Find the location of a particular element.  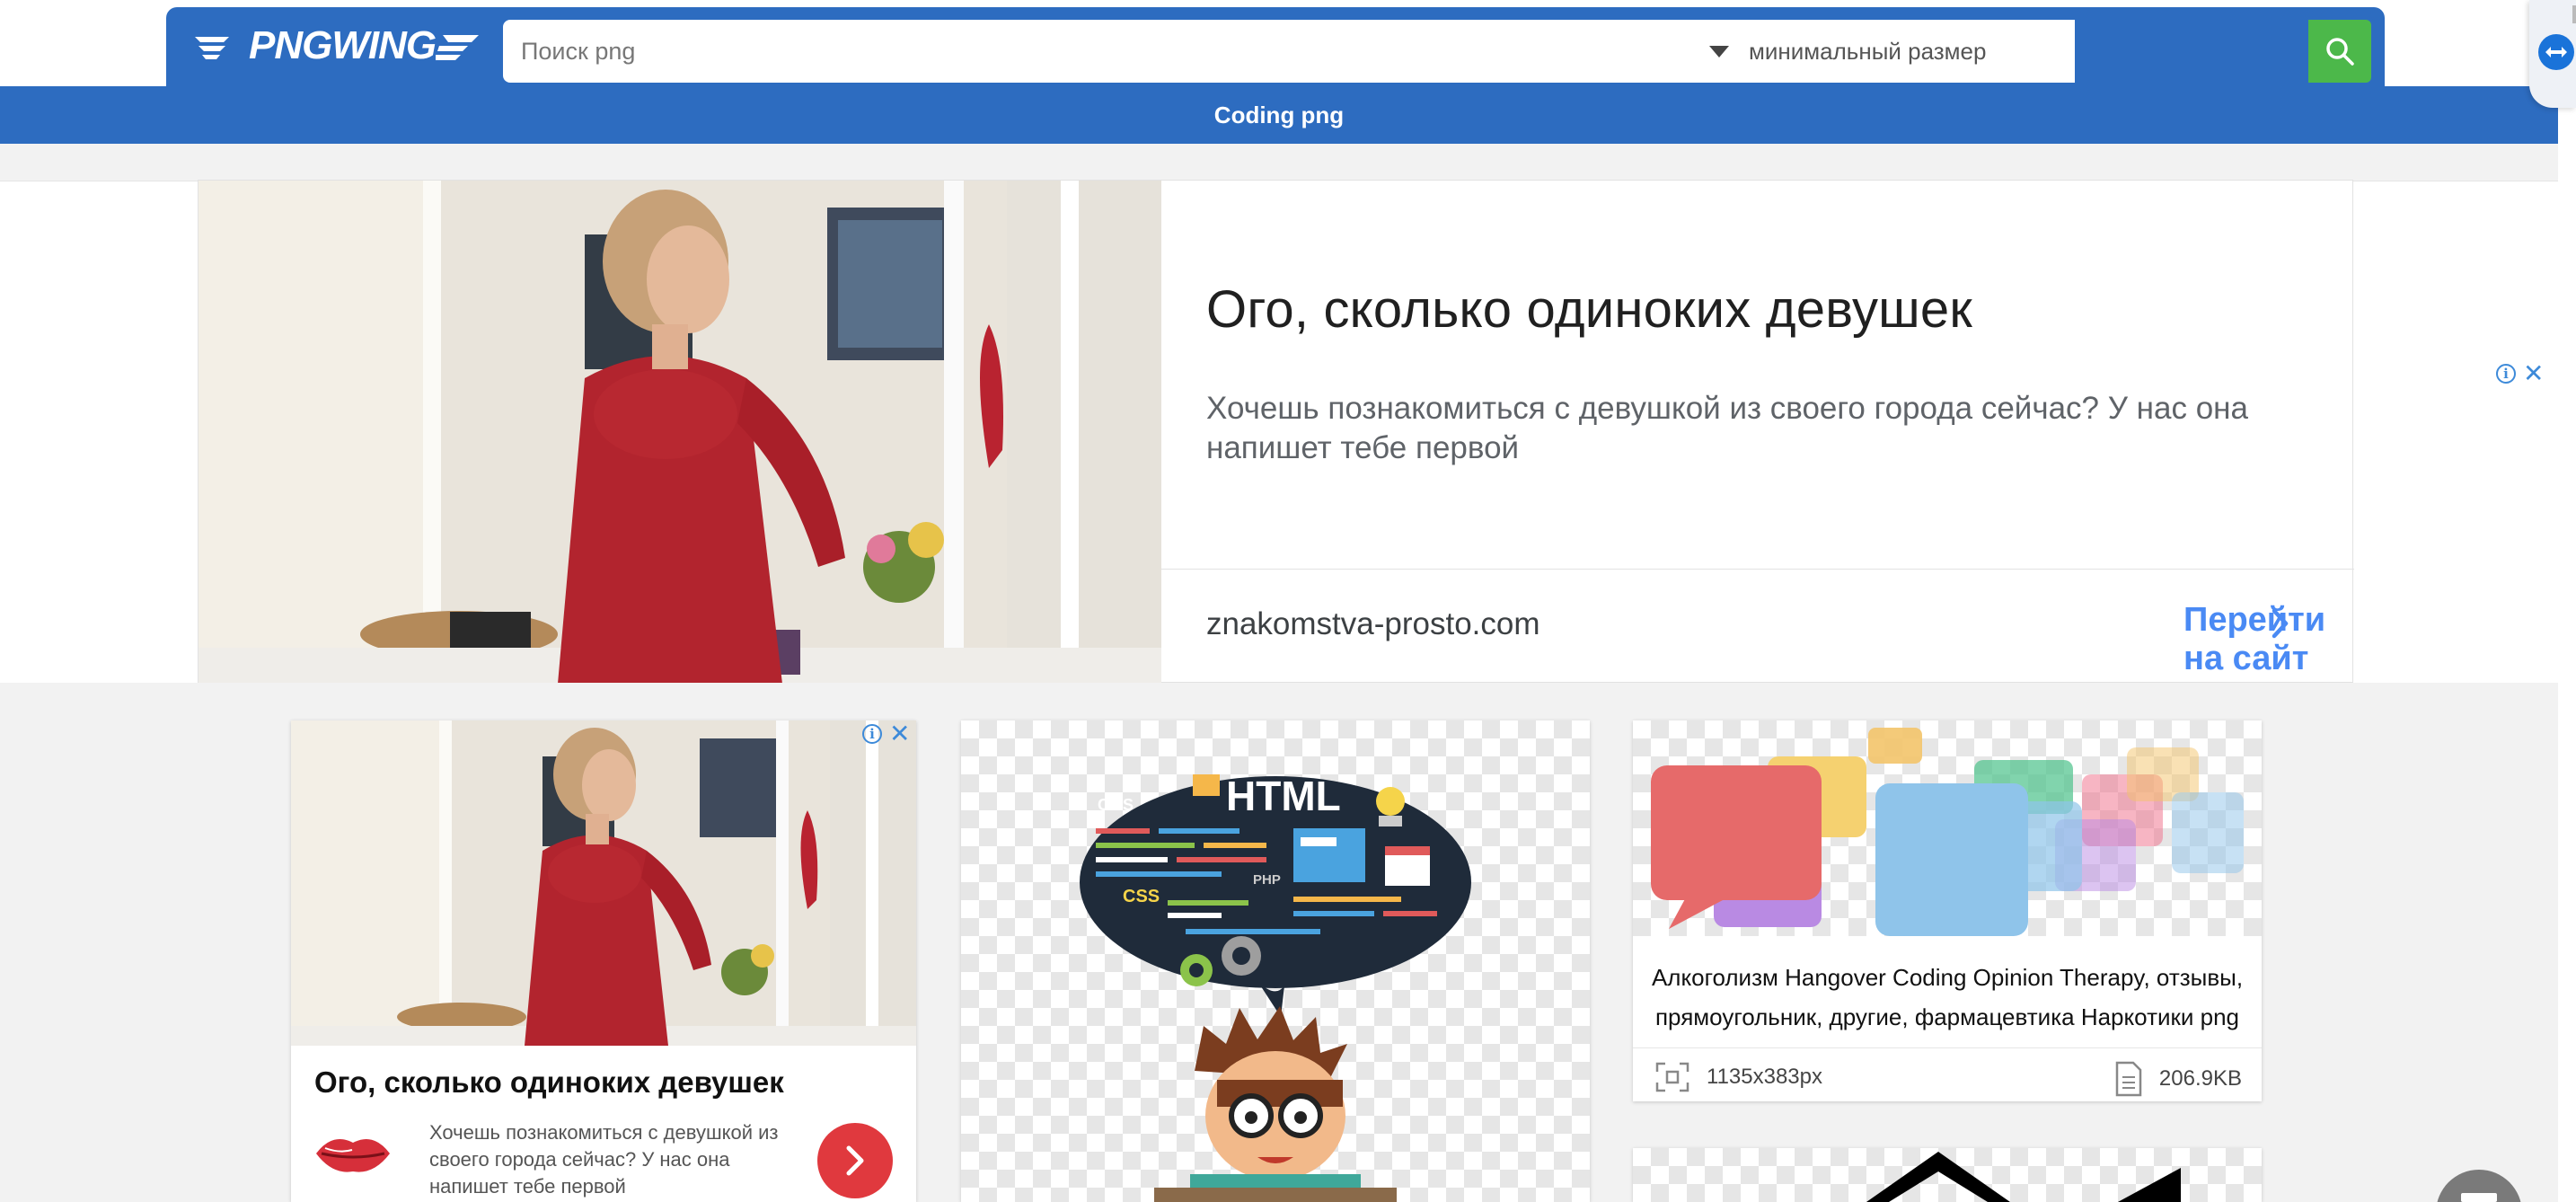

content-gap is located at coordinates (1279, 162).